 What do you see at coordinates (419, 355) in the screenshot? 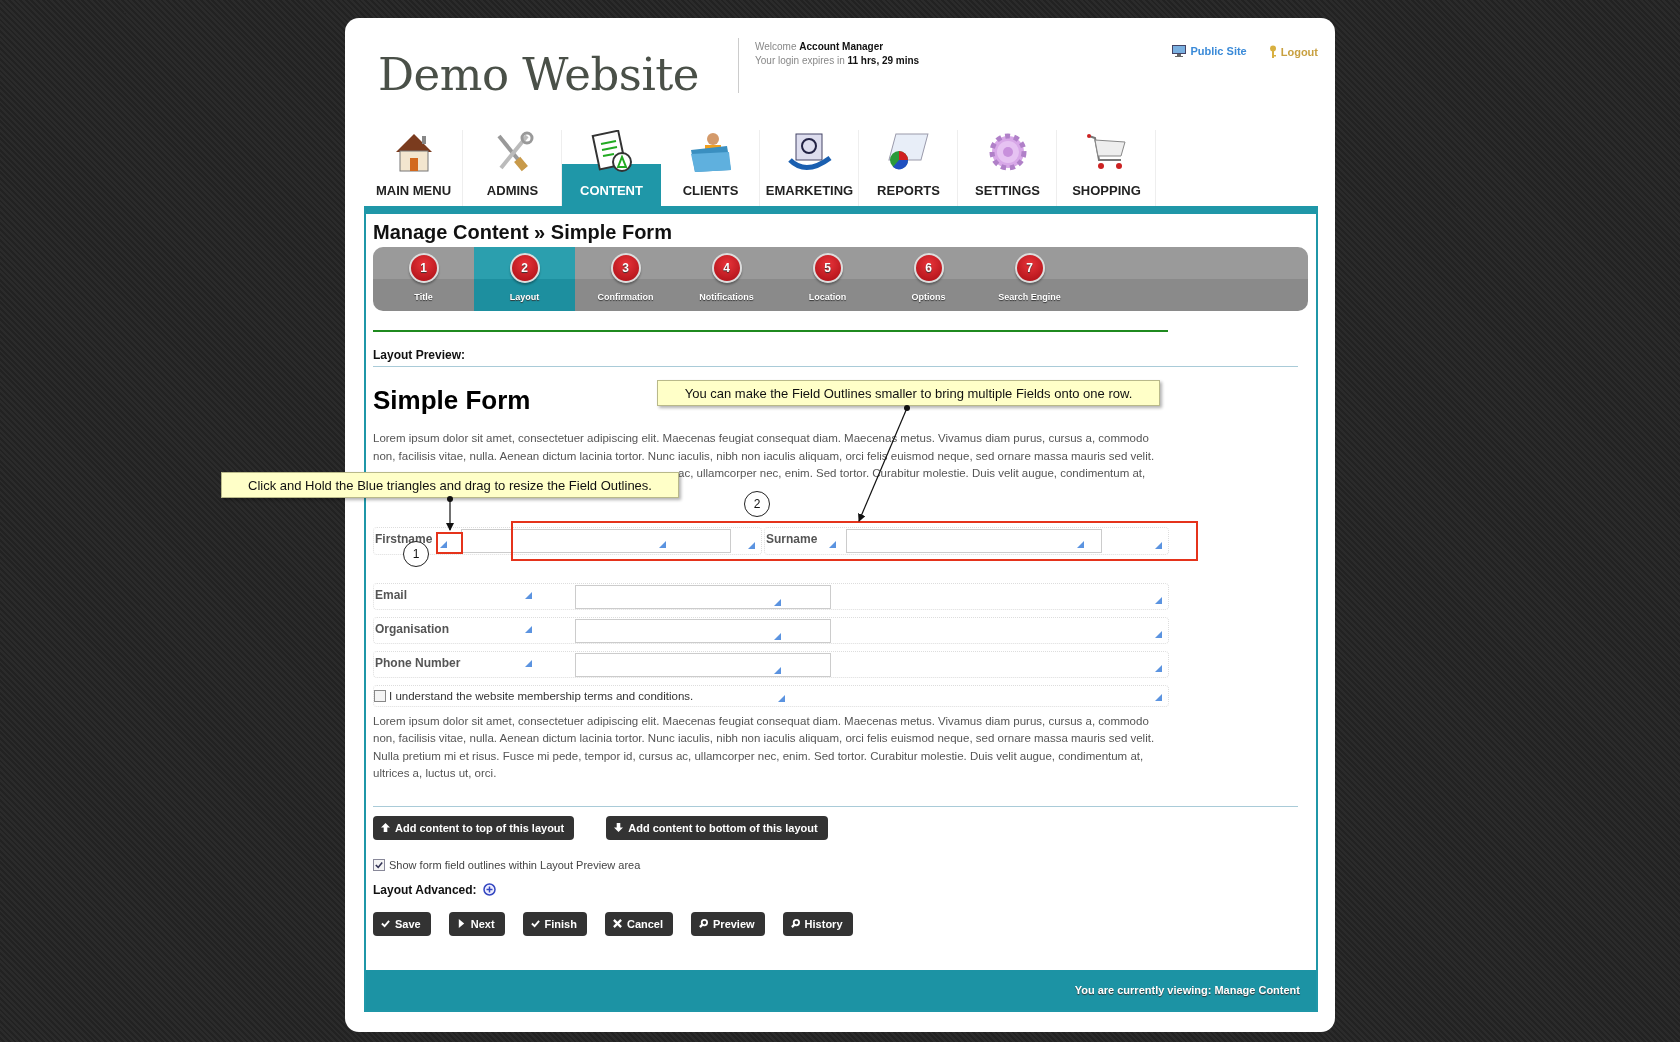
I see `section-heading: Layout Preview:` at bounding box center [419, 355].